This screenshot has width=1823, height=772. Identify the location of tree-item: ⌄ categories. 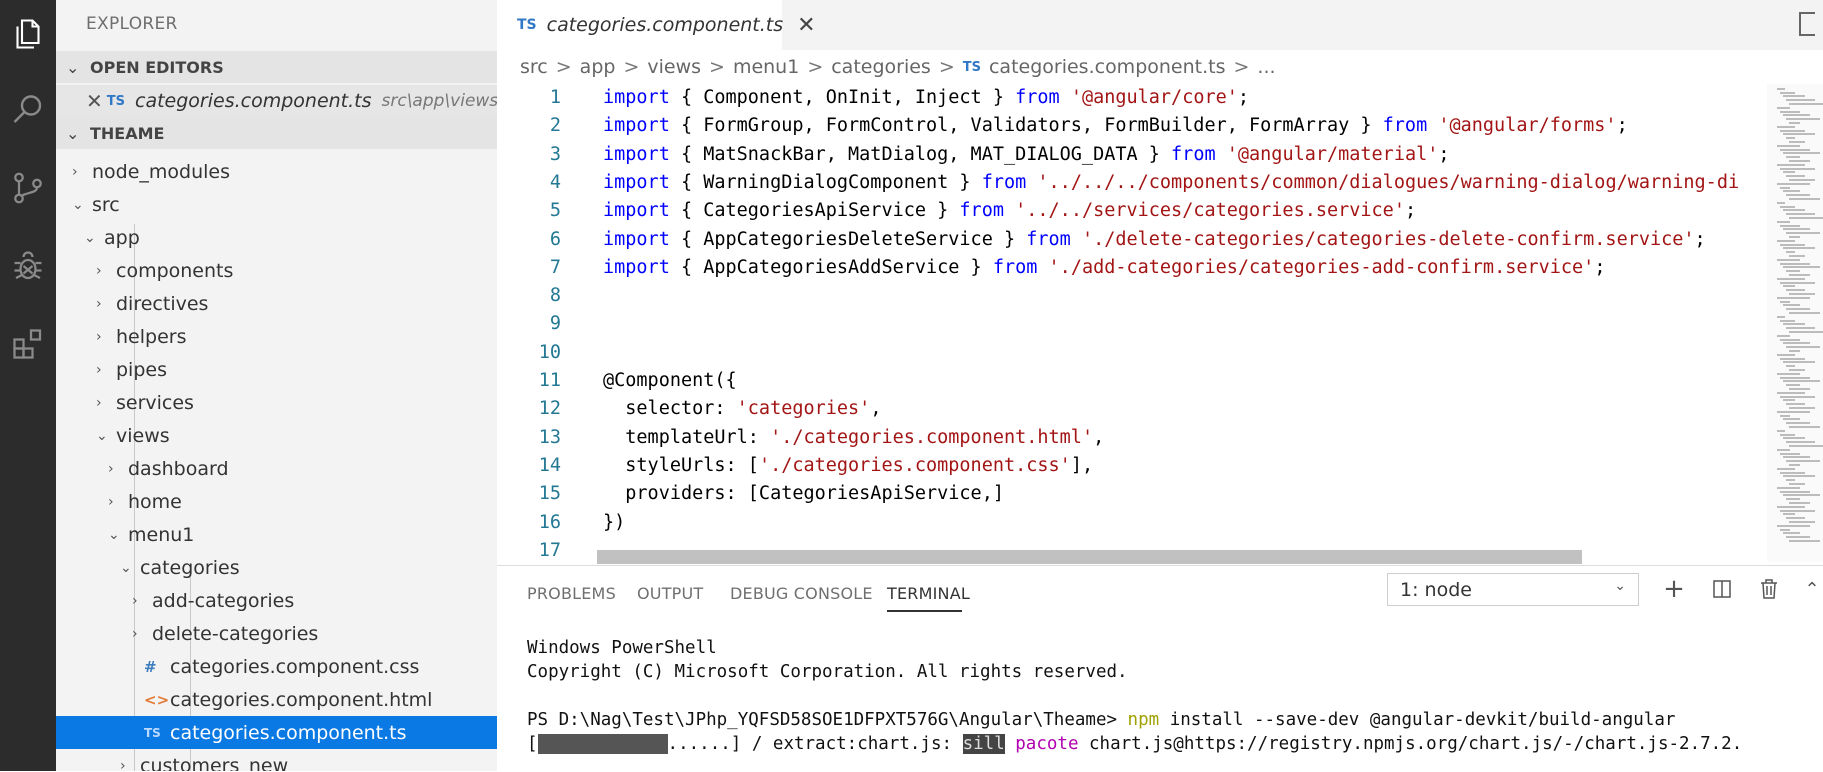
(276, 567).